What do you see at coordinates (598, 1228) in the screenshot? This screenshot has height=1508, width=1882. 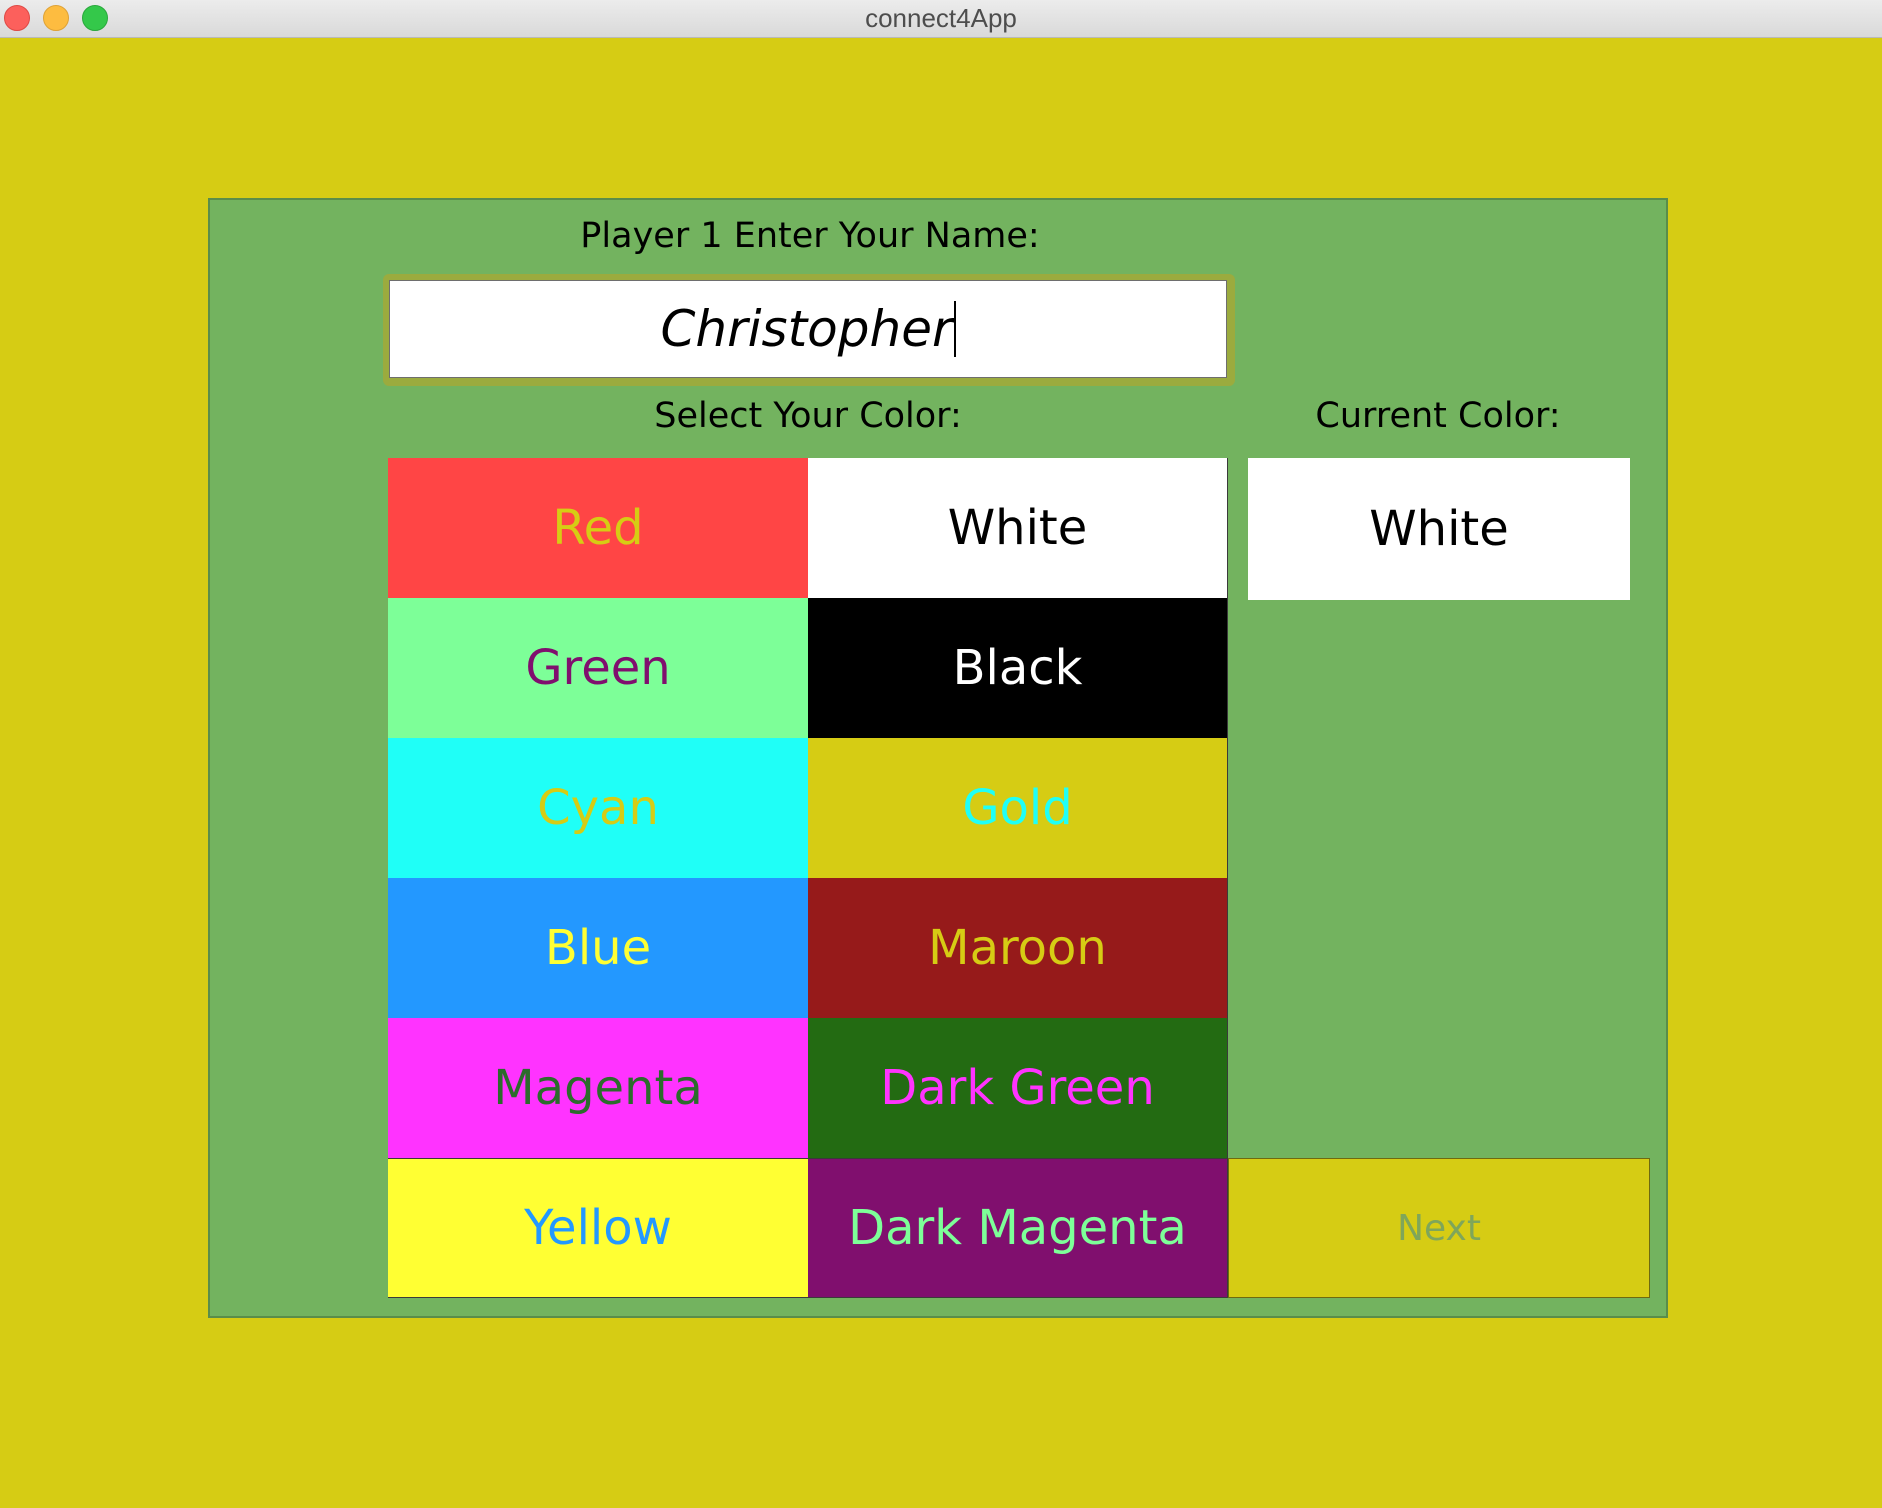 I see `color-option-yellow: Yellow` at bounding box center [598, 1228].